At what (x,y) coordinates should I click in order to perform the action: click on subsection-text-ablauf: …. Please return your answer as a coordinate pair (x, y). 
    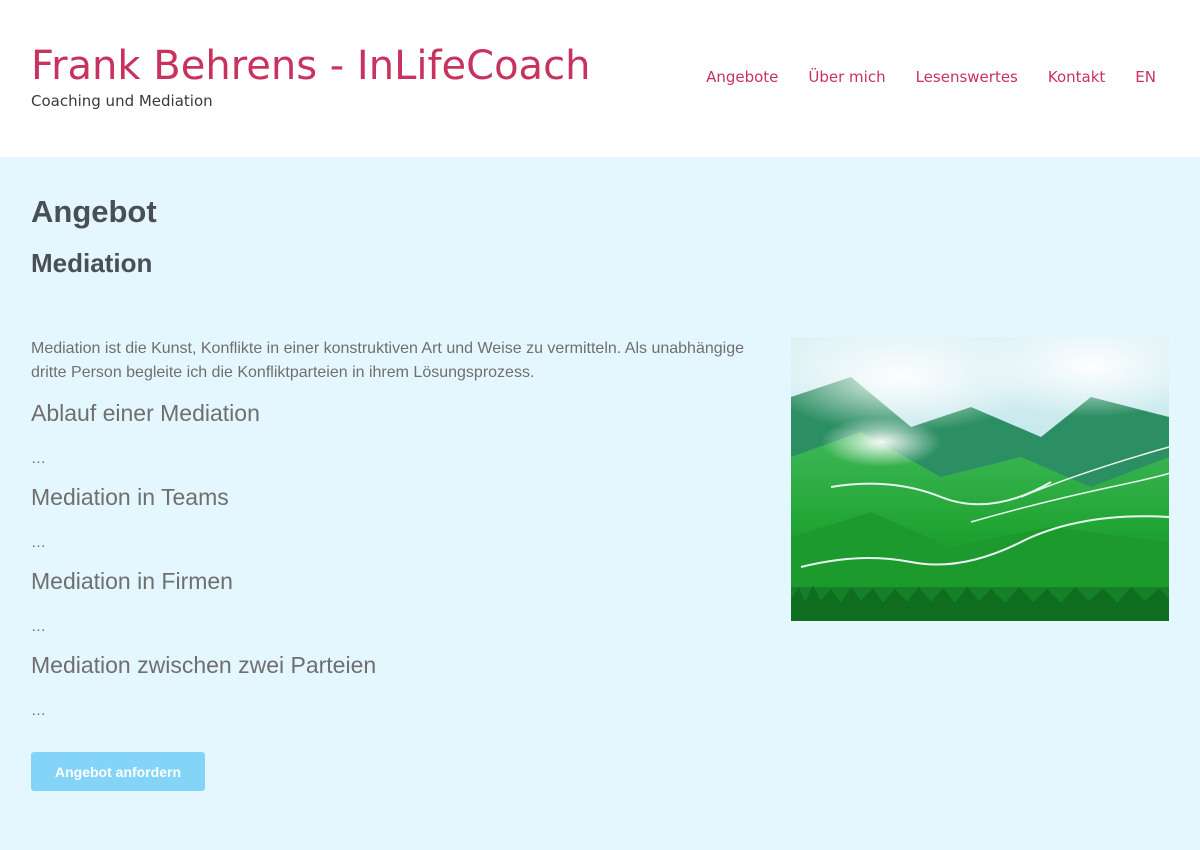
    Looking at the image, I should click on (38, 458).